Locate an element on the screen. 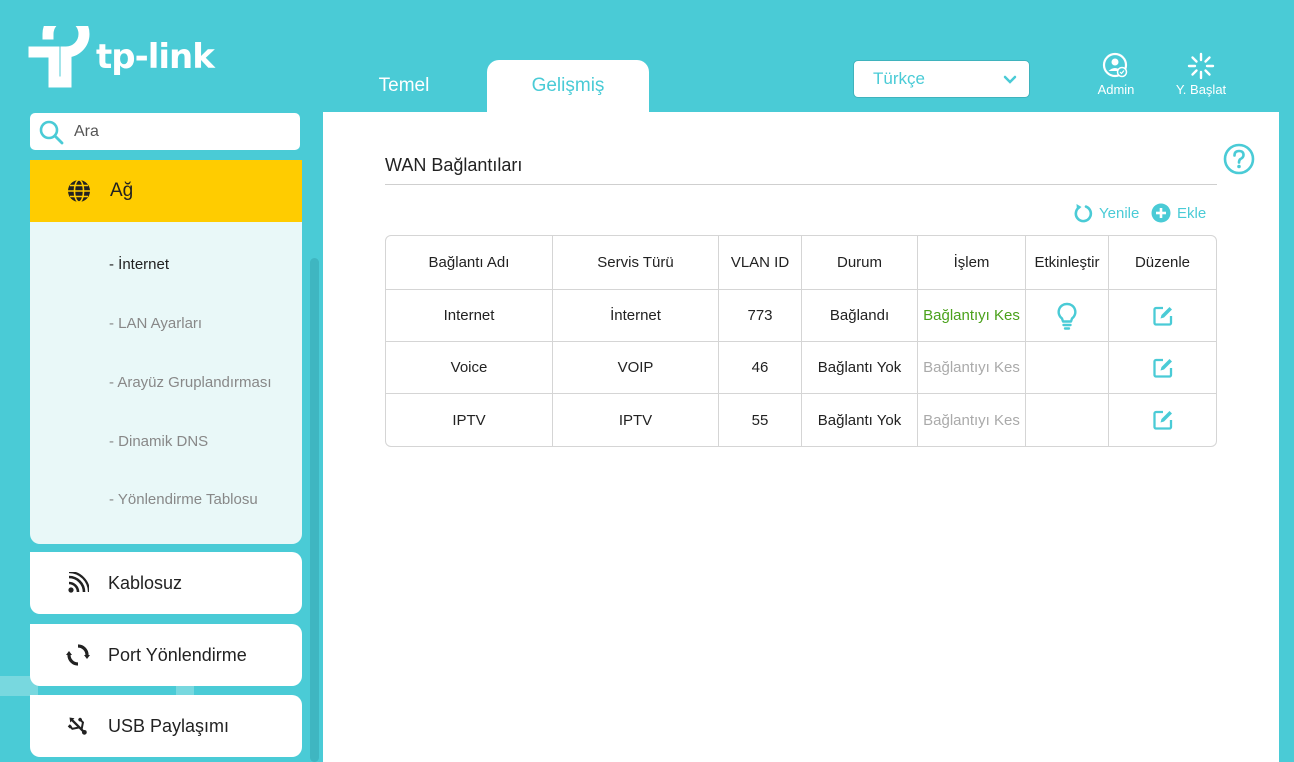 This screenshot has height=762, width=1294. refresh-button: Yenile is located at coordinates (1106, 213).